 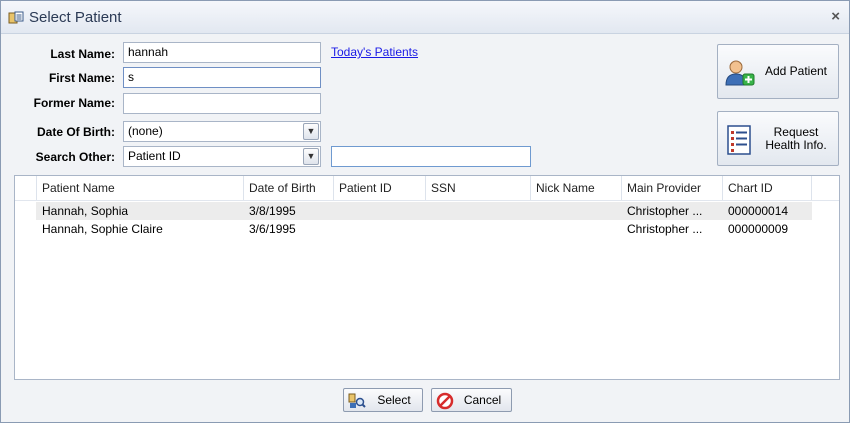 I want to click on search-other-input, so click(x=431, y=156).